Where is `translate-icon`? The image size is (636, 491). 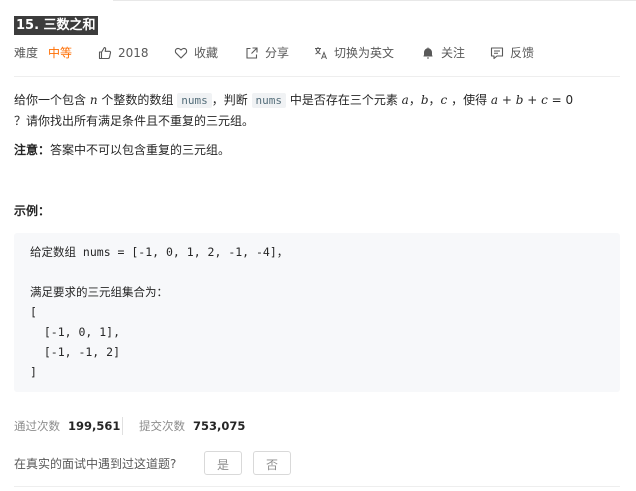 translate-icon is located at coordinates (321, 53).